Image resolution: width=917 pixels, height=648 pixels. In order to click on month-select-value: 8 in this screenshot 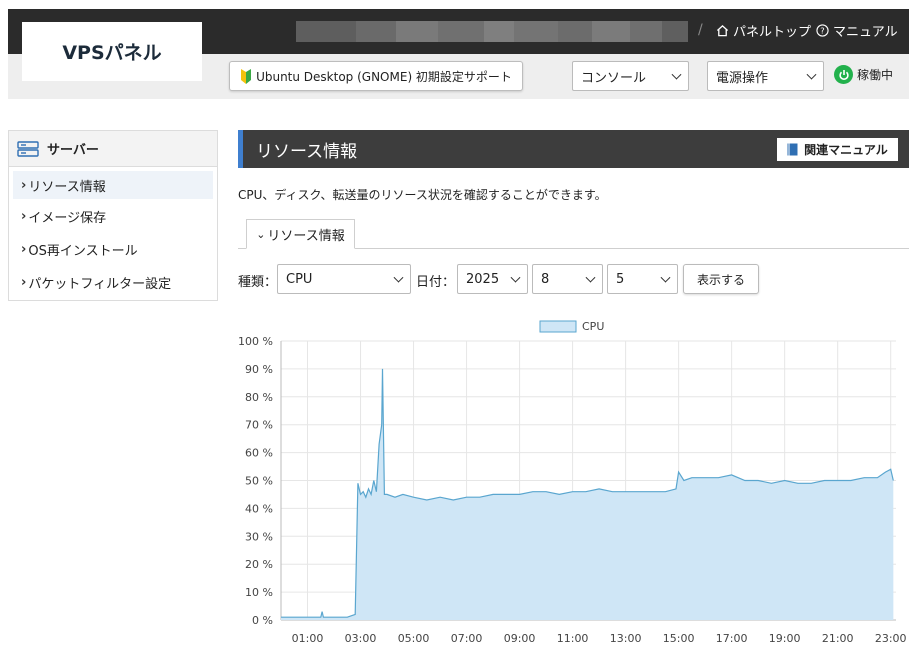, I will do `click(545, 279)`.